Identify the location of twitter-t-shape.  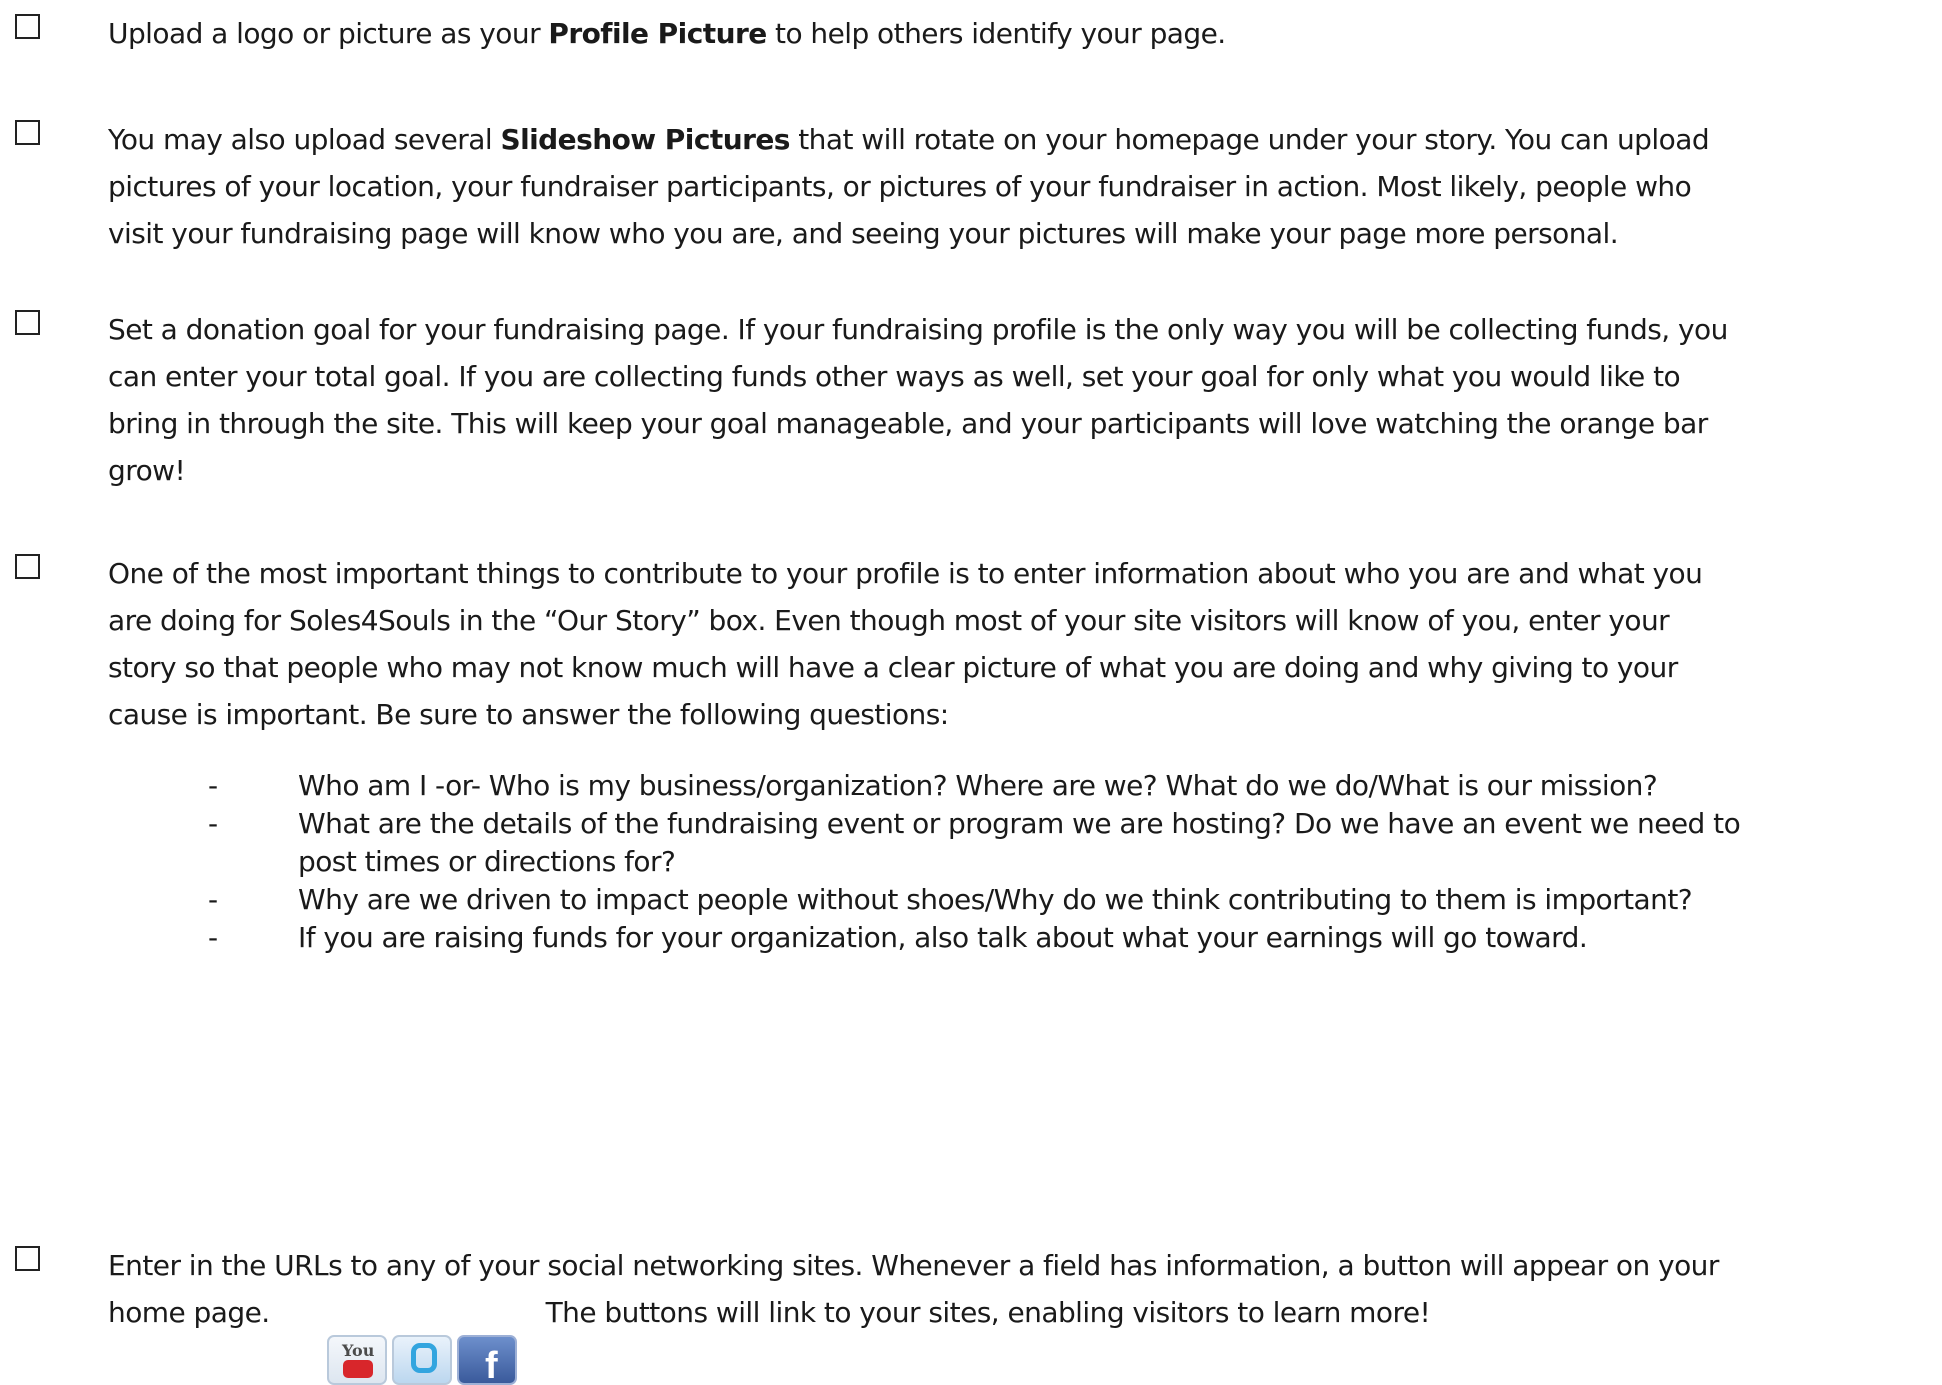
(424, 1358).